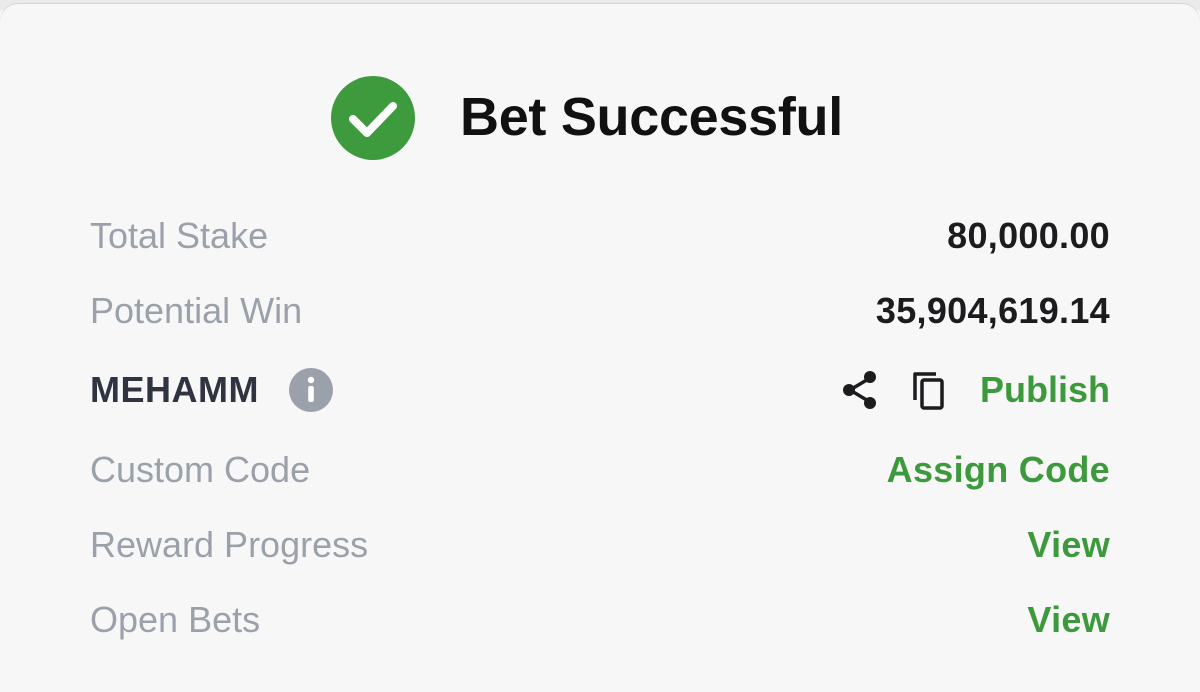 The image size is (1200, 692). I want to click on open-bets-row: Open Bets View, so click(600, 620).